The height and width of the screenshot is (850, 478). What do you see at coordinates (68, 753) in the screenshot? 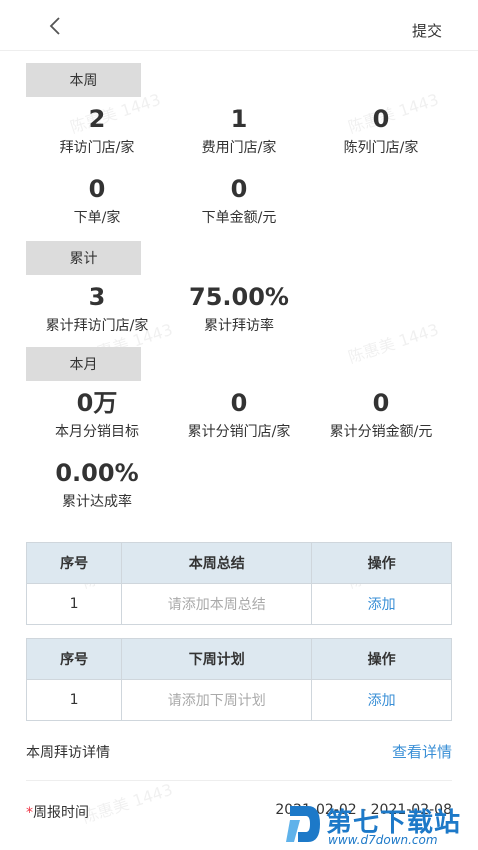
I see `visit-details-label: 本周拜访详情` at bounding box center [68, 753].